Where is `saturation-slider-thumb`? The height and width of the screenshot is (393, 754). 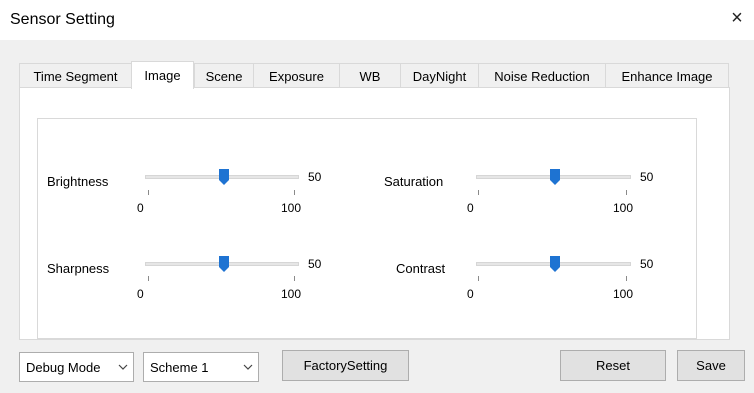
saturation-slider-thumb is located at coordinates (555, 177).